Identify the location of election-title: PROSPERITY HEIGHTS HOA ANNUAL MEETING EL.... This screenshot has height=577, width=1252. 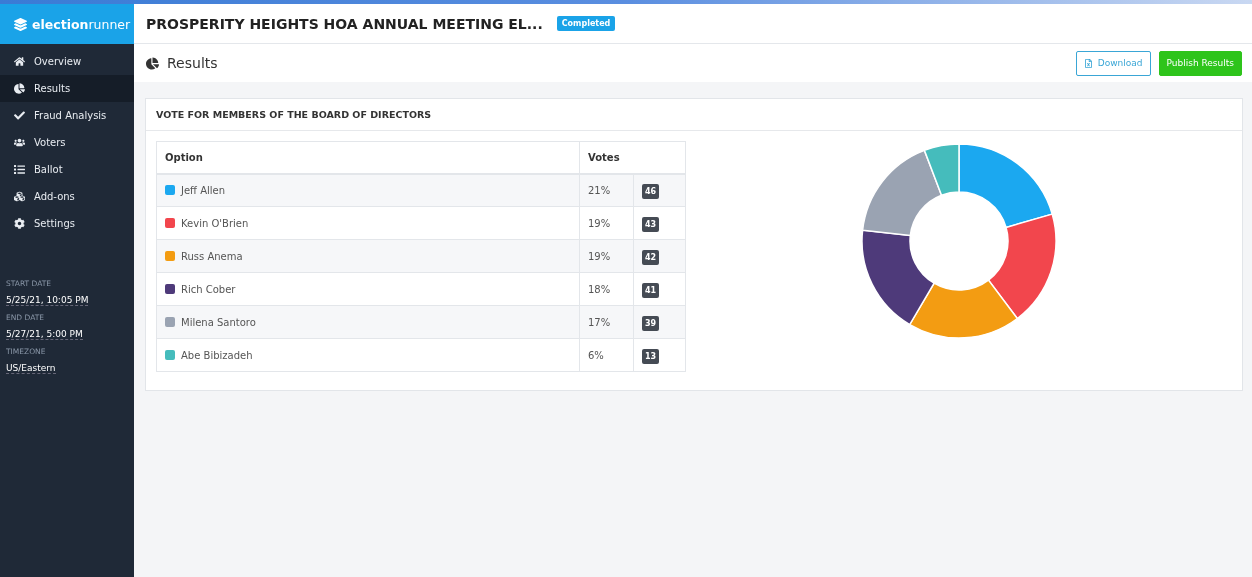
(344, 23).